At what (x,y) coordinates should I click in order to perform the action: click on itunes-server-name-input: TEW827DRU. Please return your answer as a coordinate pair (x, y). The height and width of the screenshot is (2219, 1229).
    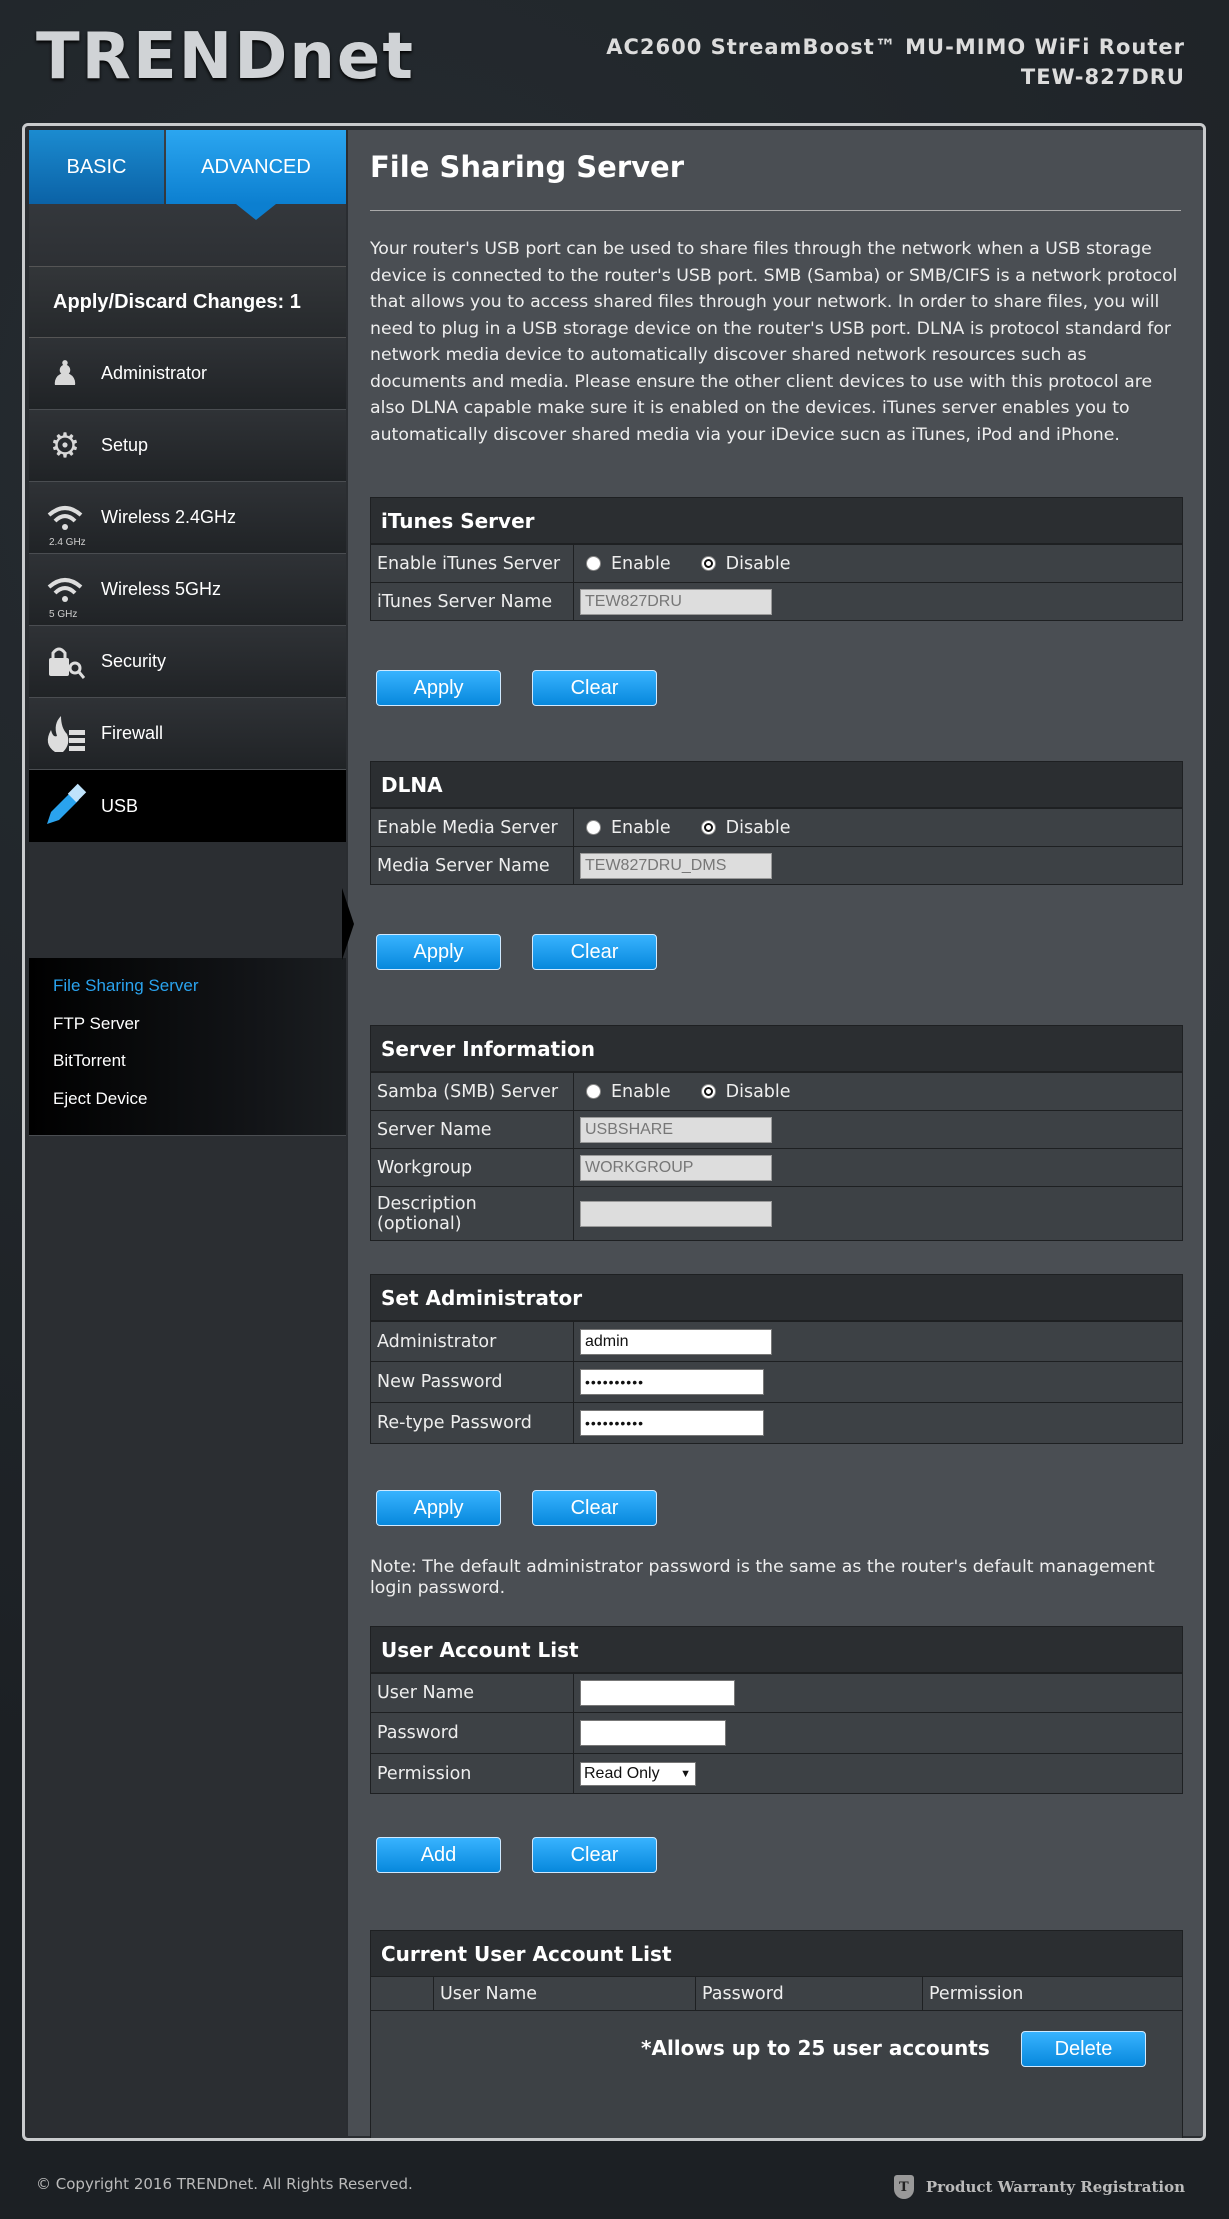
    Looking at the image, I should click on (676, 601).